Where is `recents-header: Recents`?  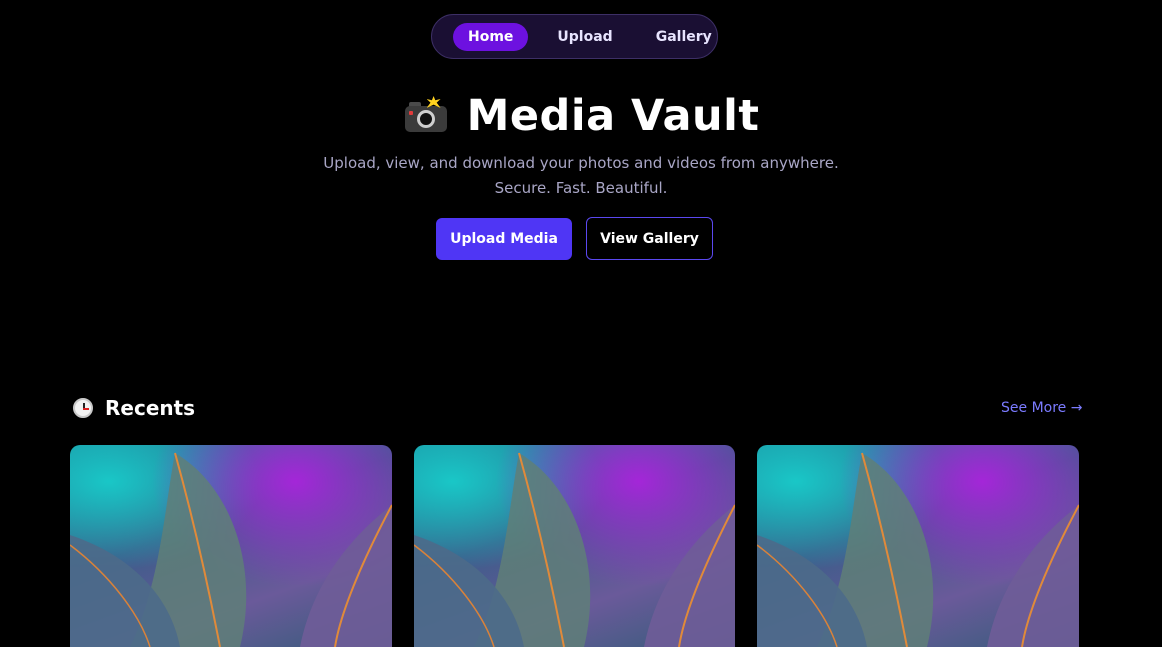
recents-header: Recents is located at coordinates (134, 408).